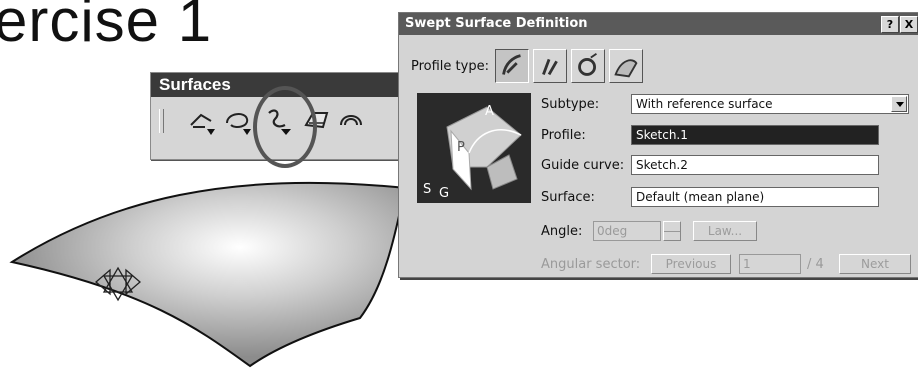 The image size is (918, 371). What do you see at coordinates (691, 264) in the screenshot?
I see `previous-button: Previous` at bounding box center [691, 264].